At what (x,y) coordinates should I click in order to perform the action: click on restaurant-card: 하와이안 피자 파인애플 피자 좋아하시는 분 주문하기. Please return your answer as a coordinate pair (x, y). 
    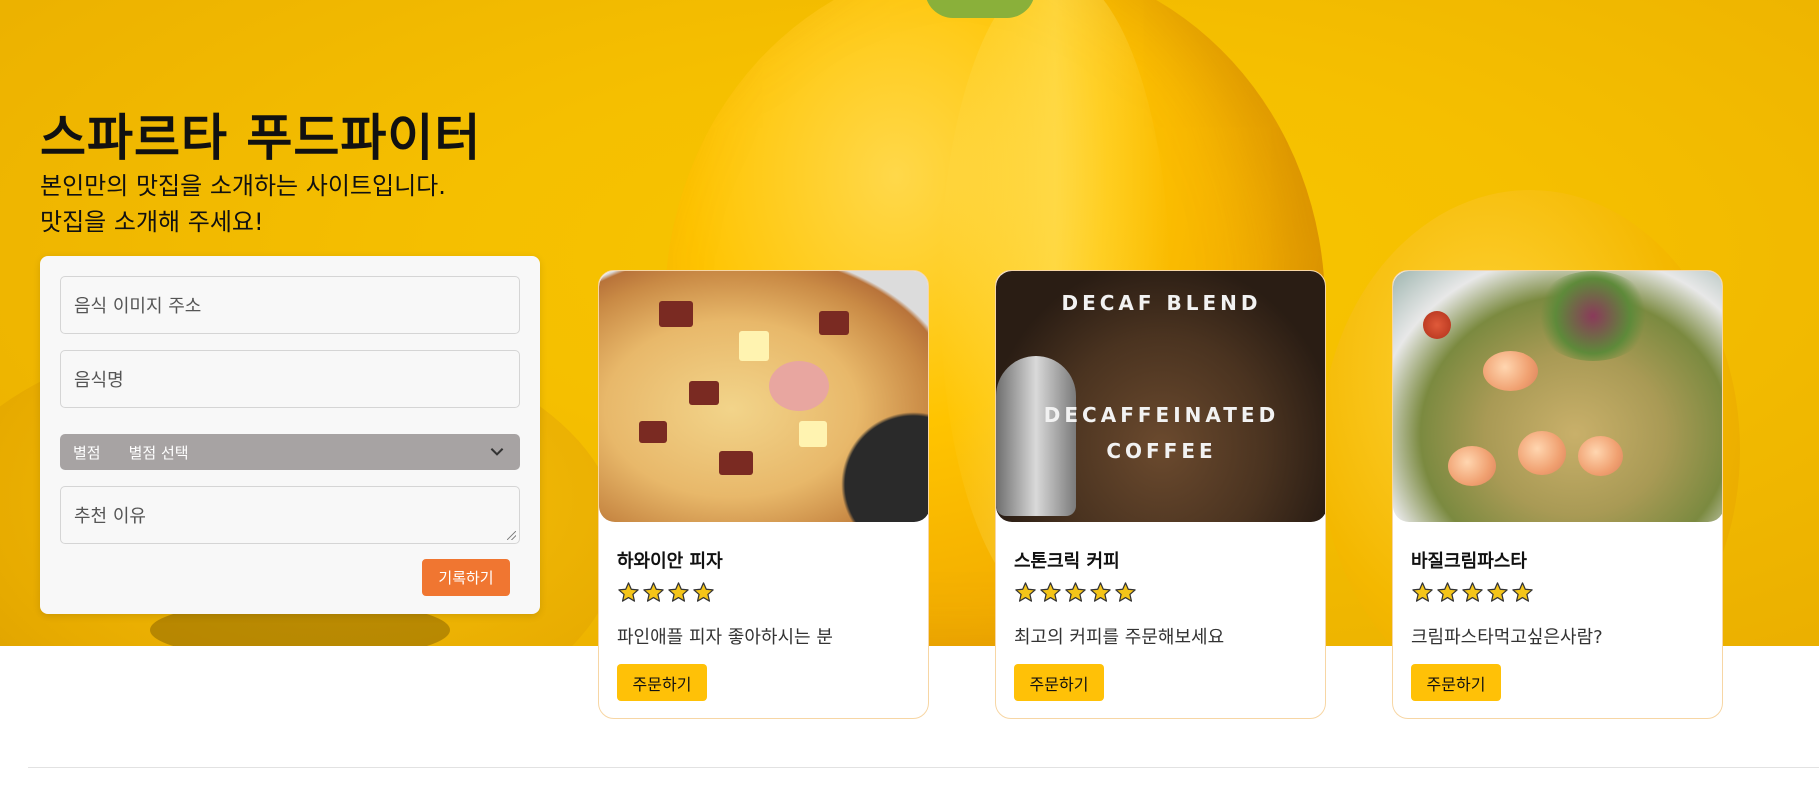
    Looking at the image, I should click on (763, 494).